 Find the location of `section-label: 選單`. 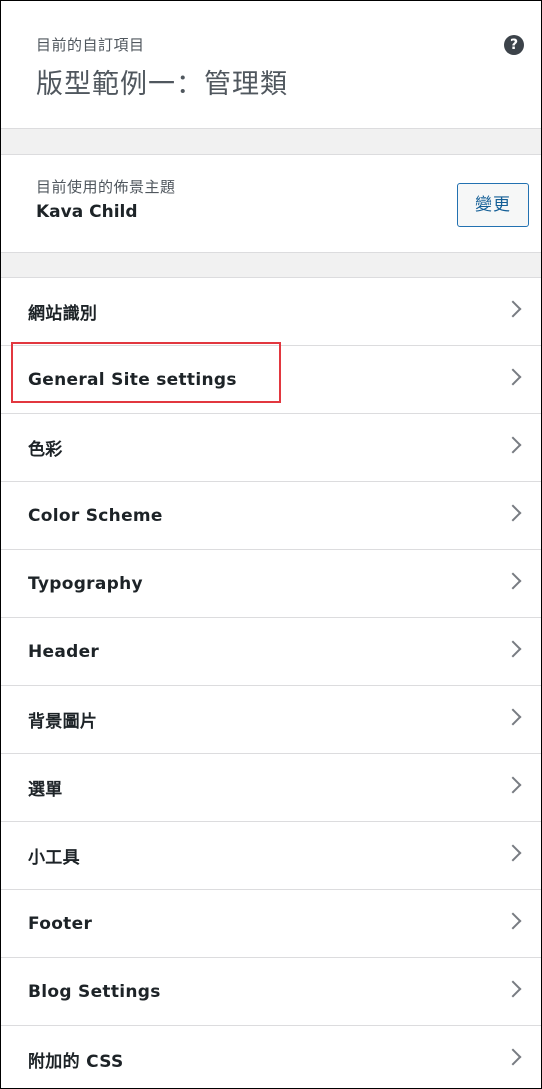

section-label: 選單 is located at coordinates (45, 790).